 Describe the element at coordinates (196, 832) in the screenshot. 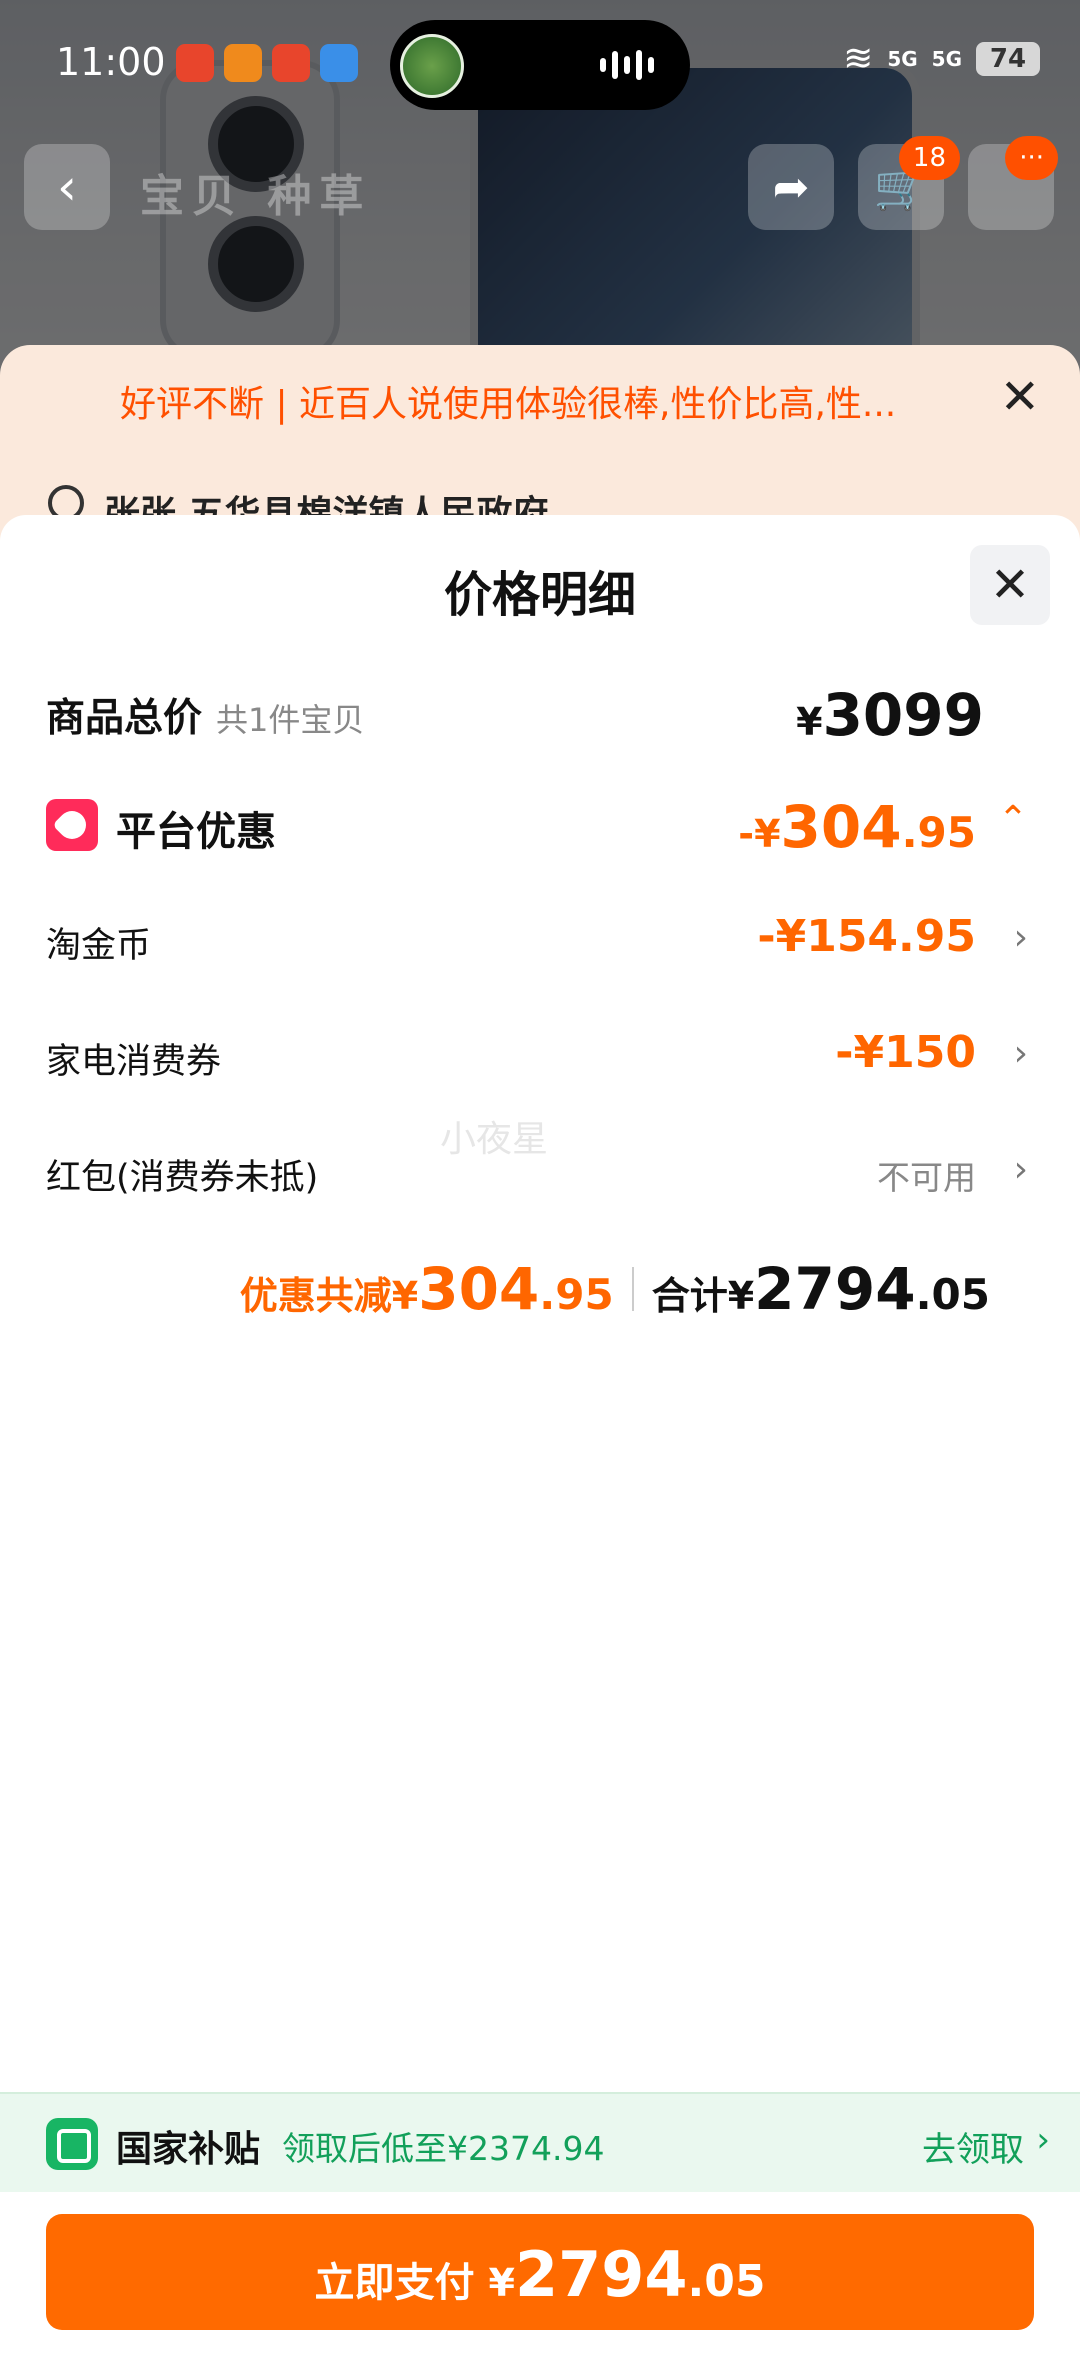

I see `platform-discount-label: 平台优惠` at that location.